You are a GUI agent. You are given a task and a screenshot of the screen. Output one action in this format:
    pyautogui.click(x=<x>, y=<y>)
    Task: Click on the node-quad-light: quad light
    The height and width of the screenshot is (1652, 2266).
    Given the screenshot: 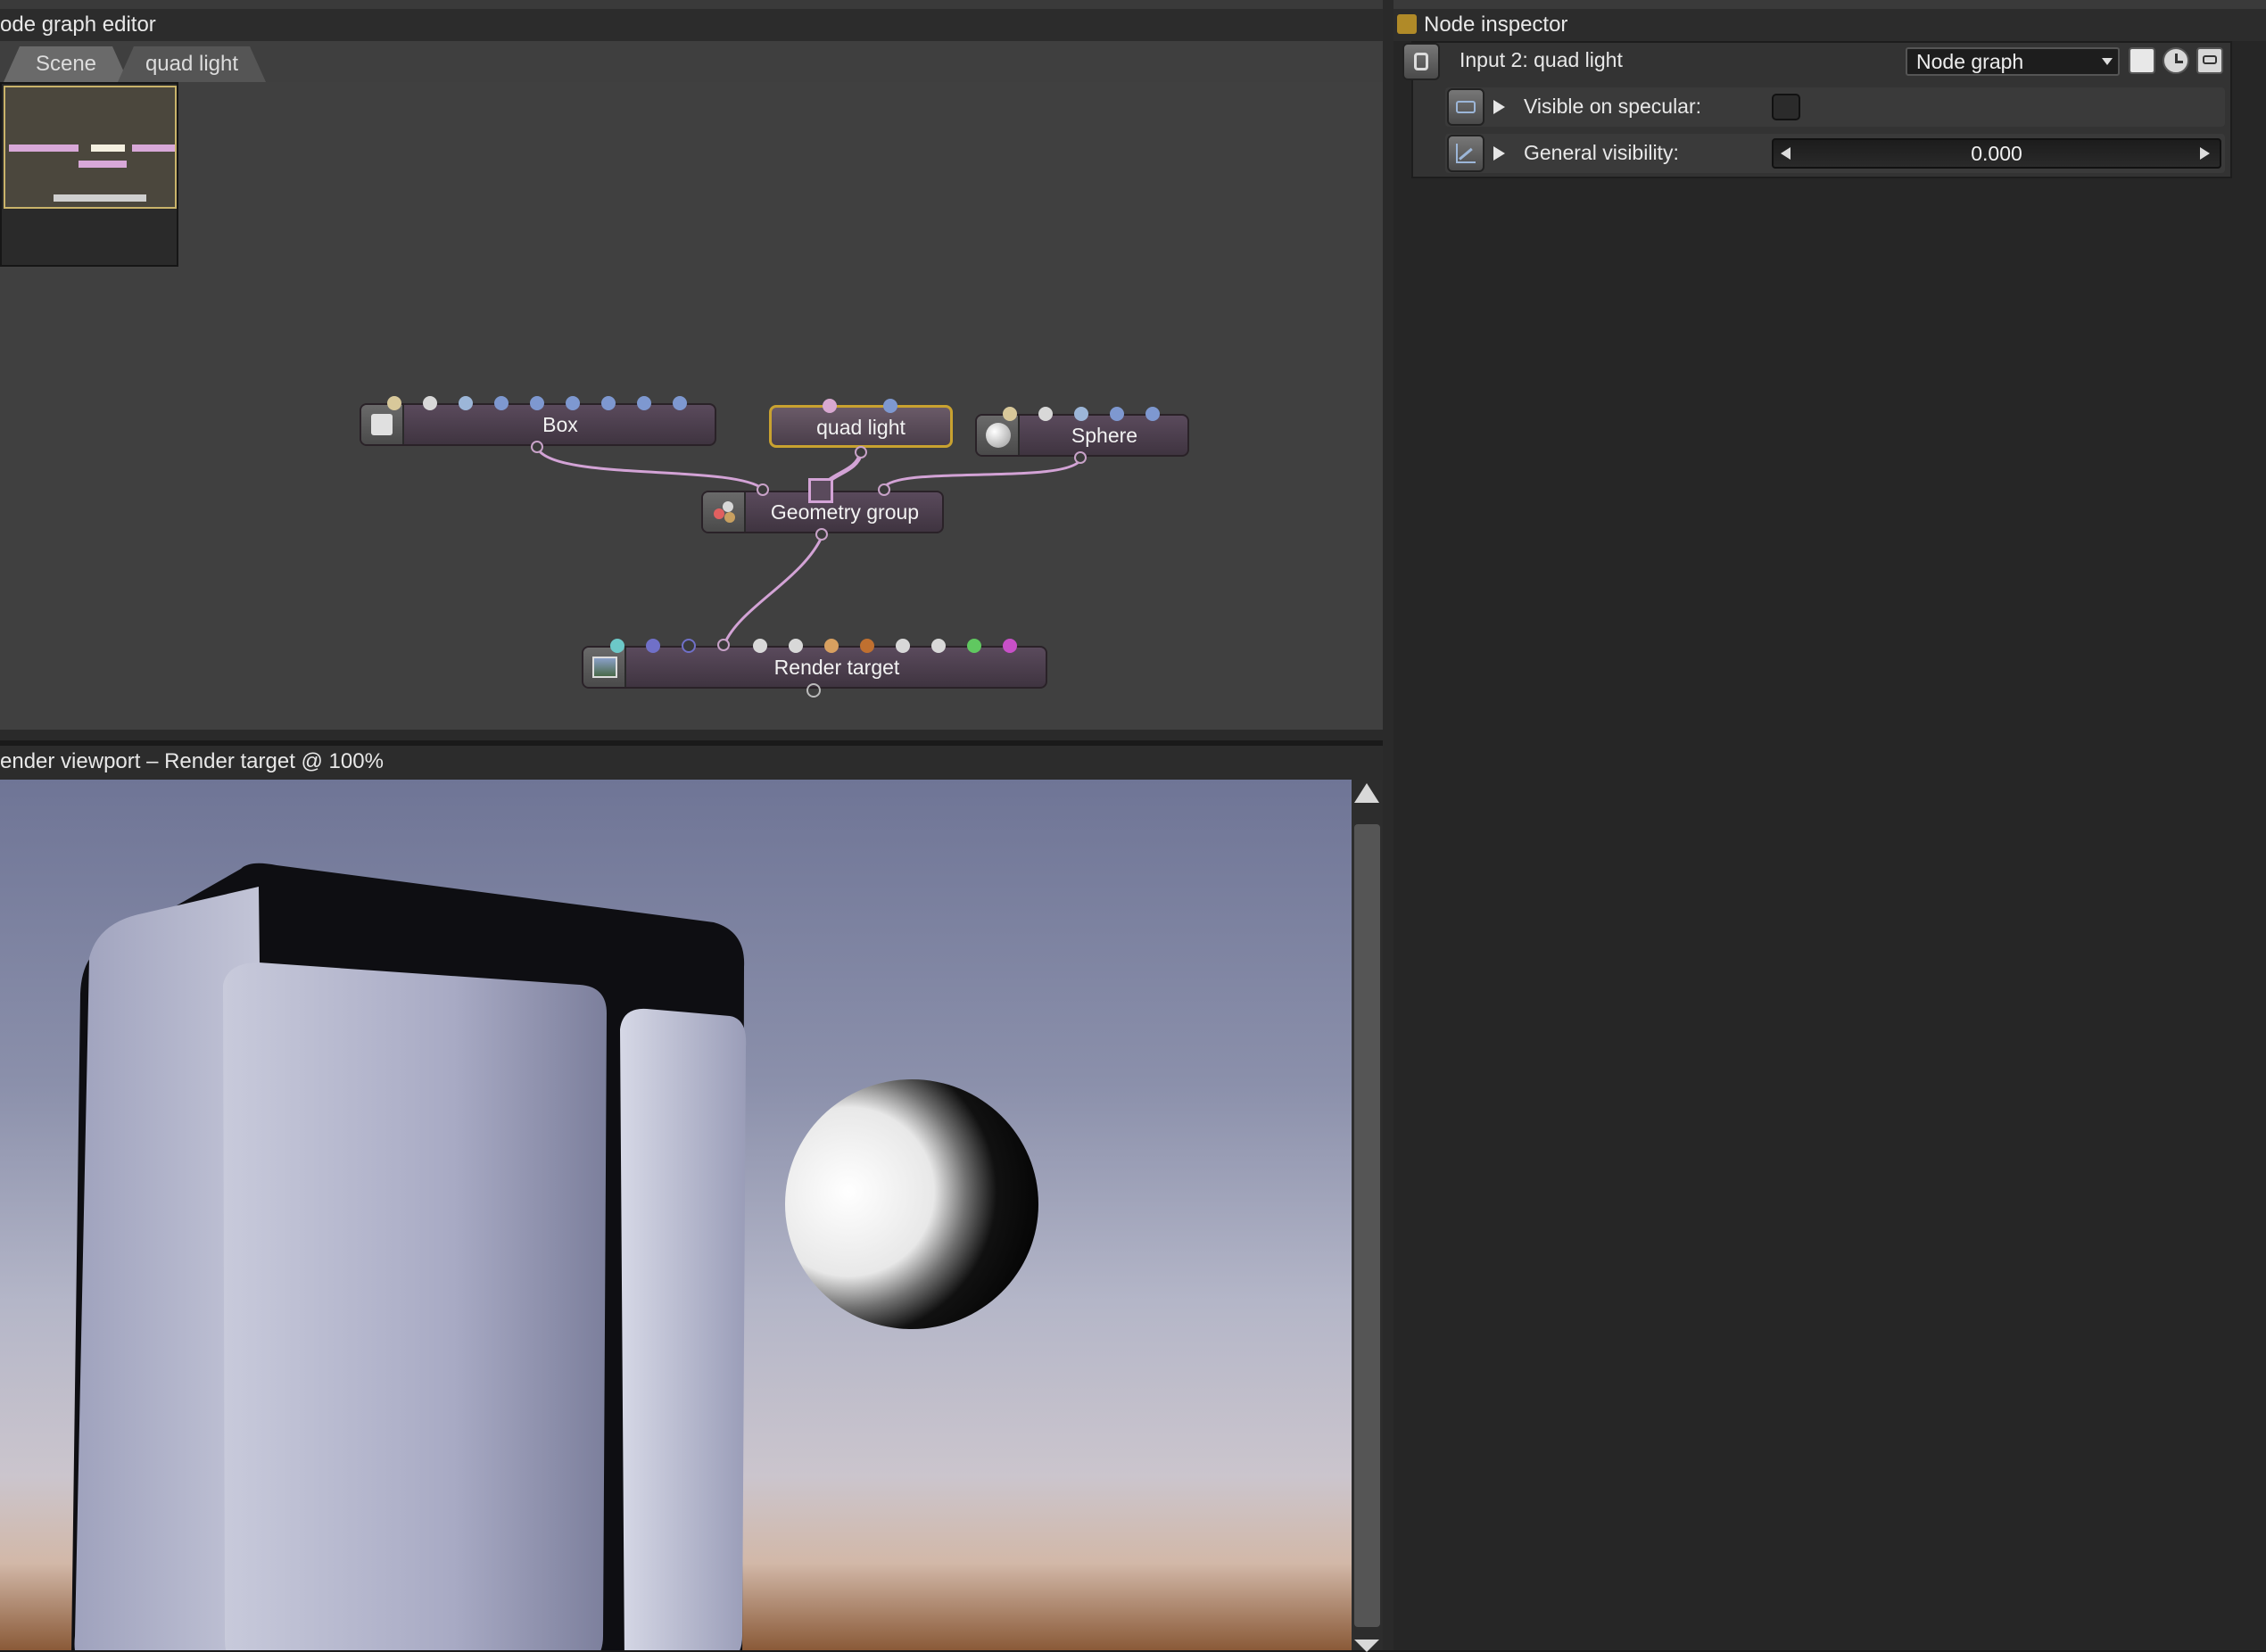 What is the action you would take?
    pyautogui.click(x=861, y=426)
    